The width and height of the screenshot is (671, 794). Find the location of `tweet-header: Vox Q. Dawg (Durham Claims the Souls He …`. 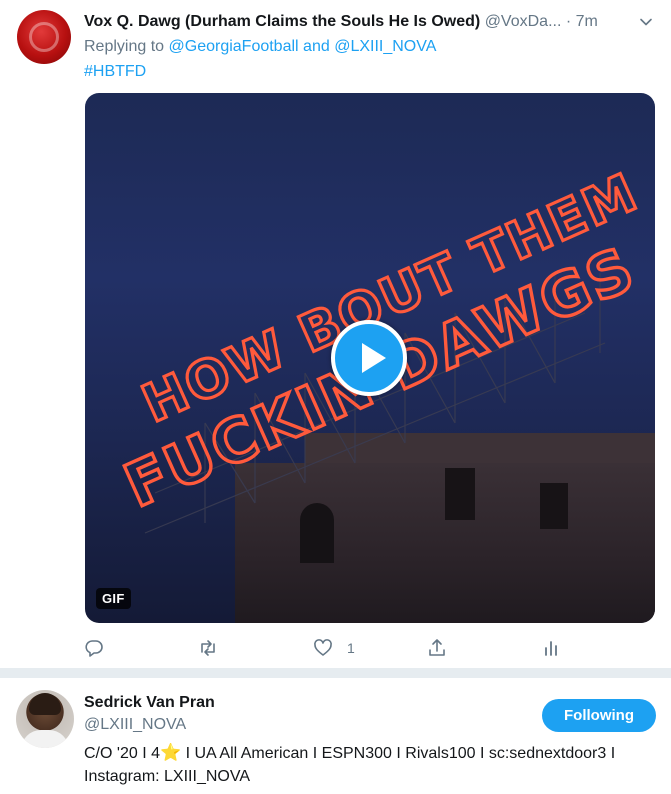

tweet-header: Vox Q. Dawg (Durham Claims the Souls He … is located at coordinates (341, 22).